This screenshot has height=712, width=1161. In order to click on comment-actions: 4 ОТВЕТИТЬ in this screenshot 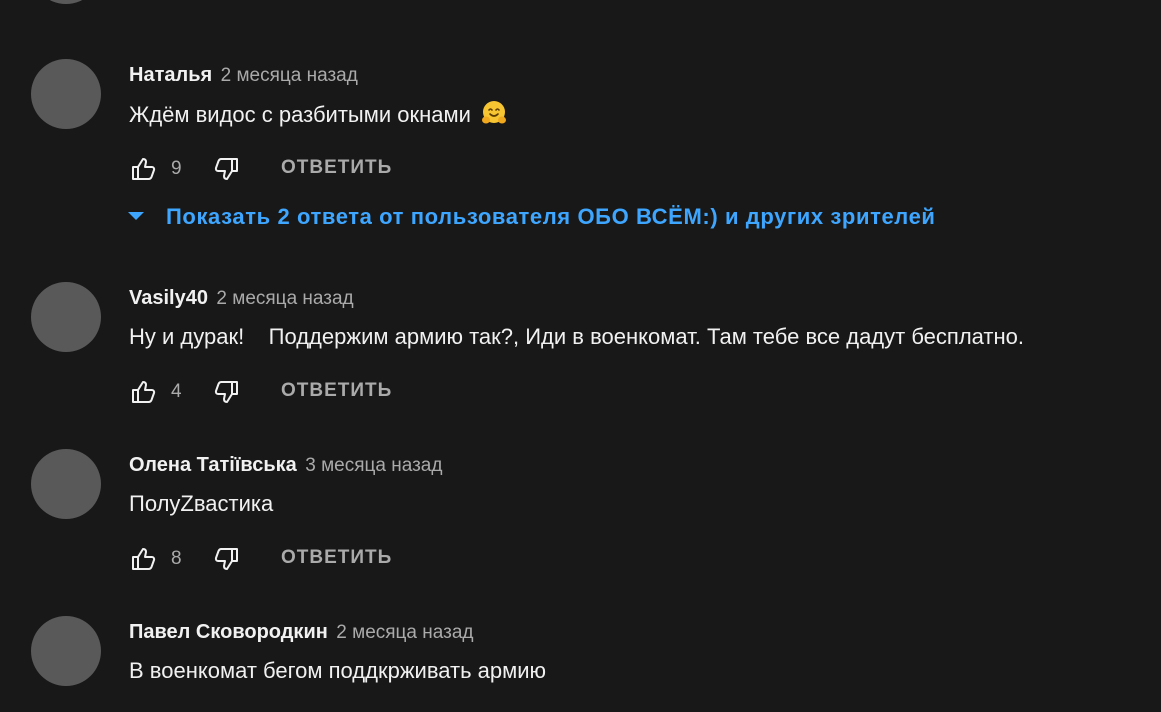, I will do `click(329, 392)`.